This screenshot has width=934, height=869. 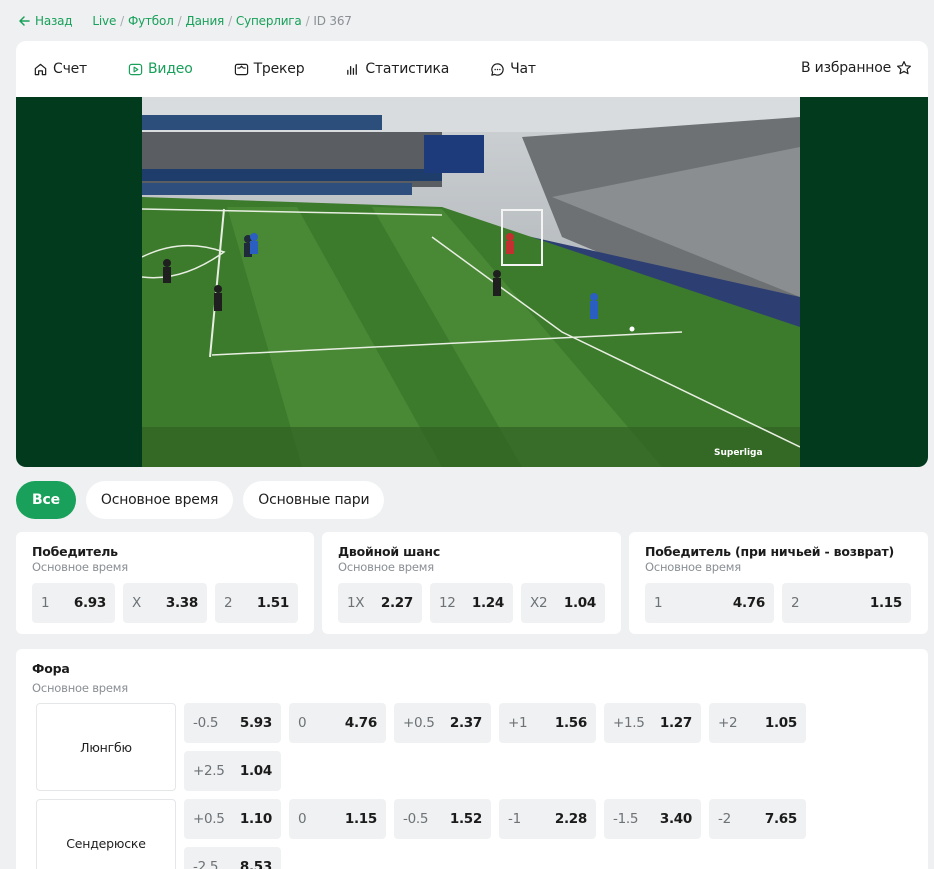 What do you see at coordinates (232, 723) in the screenshot?
I see `odd-button: -0.5 5.93` at bounding box center [232, 723].